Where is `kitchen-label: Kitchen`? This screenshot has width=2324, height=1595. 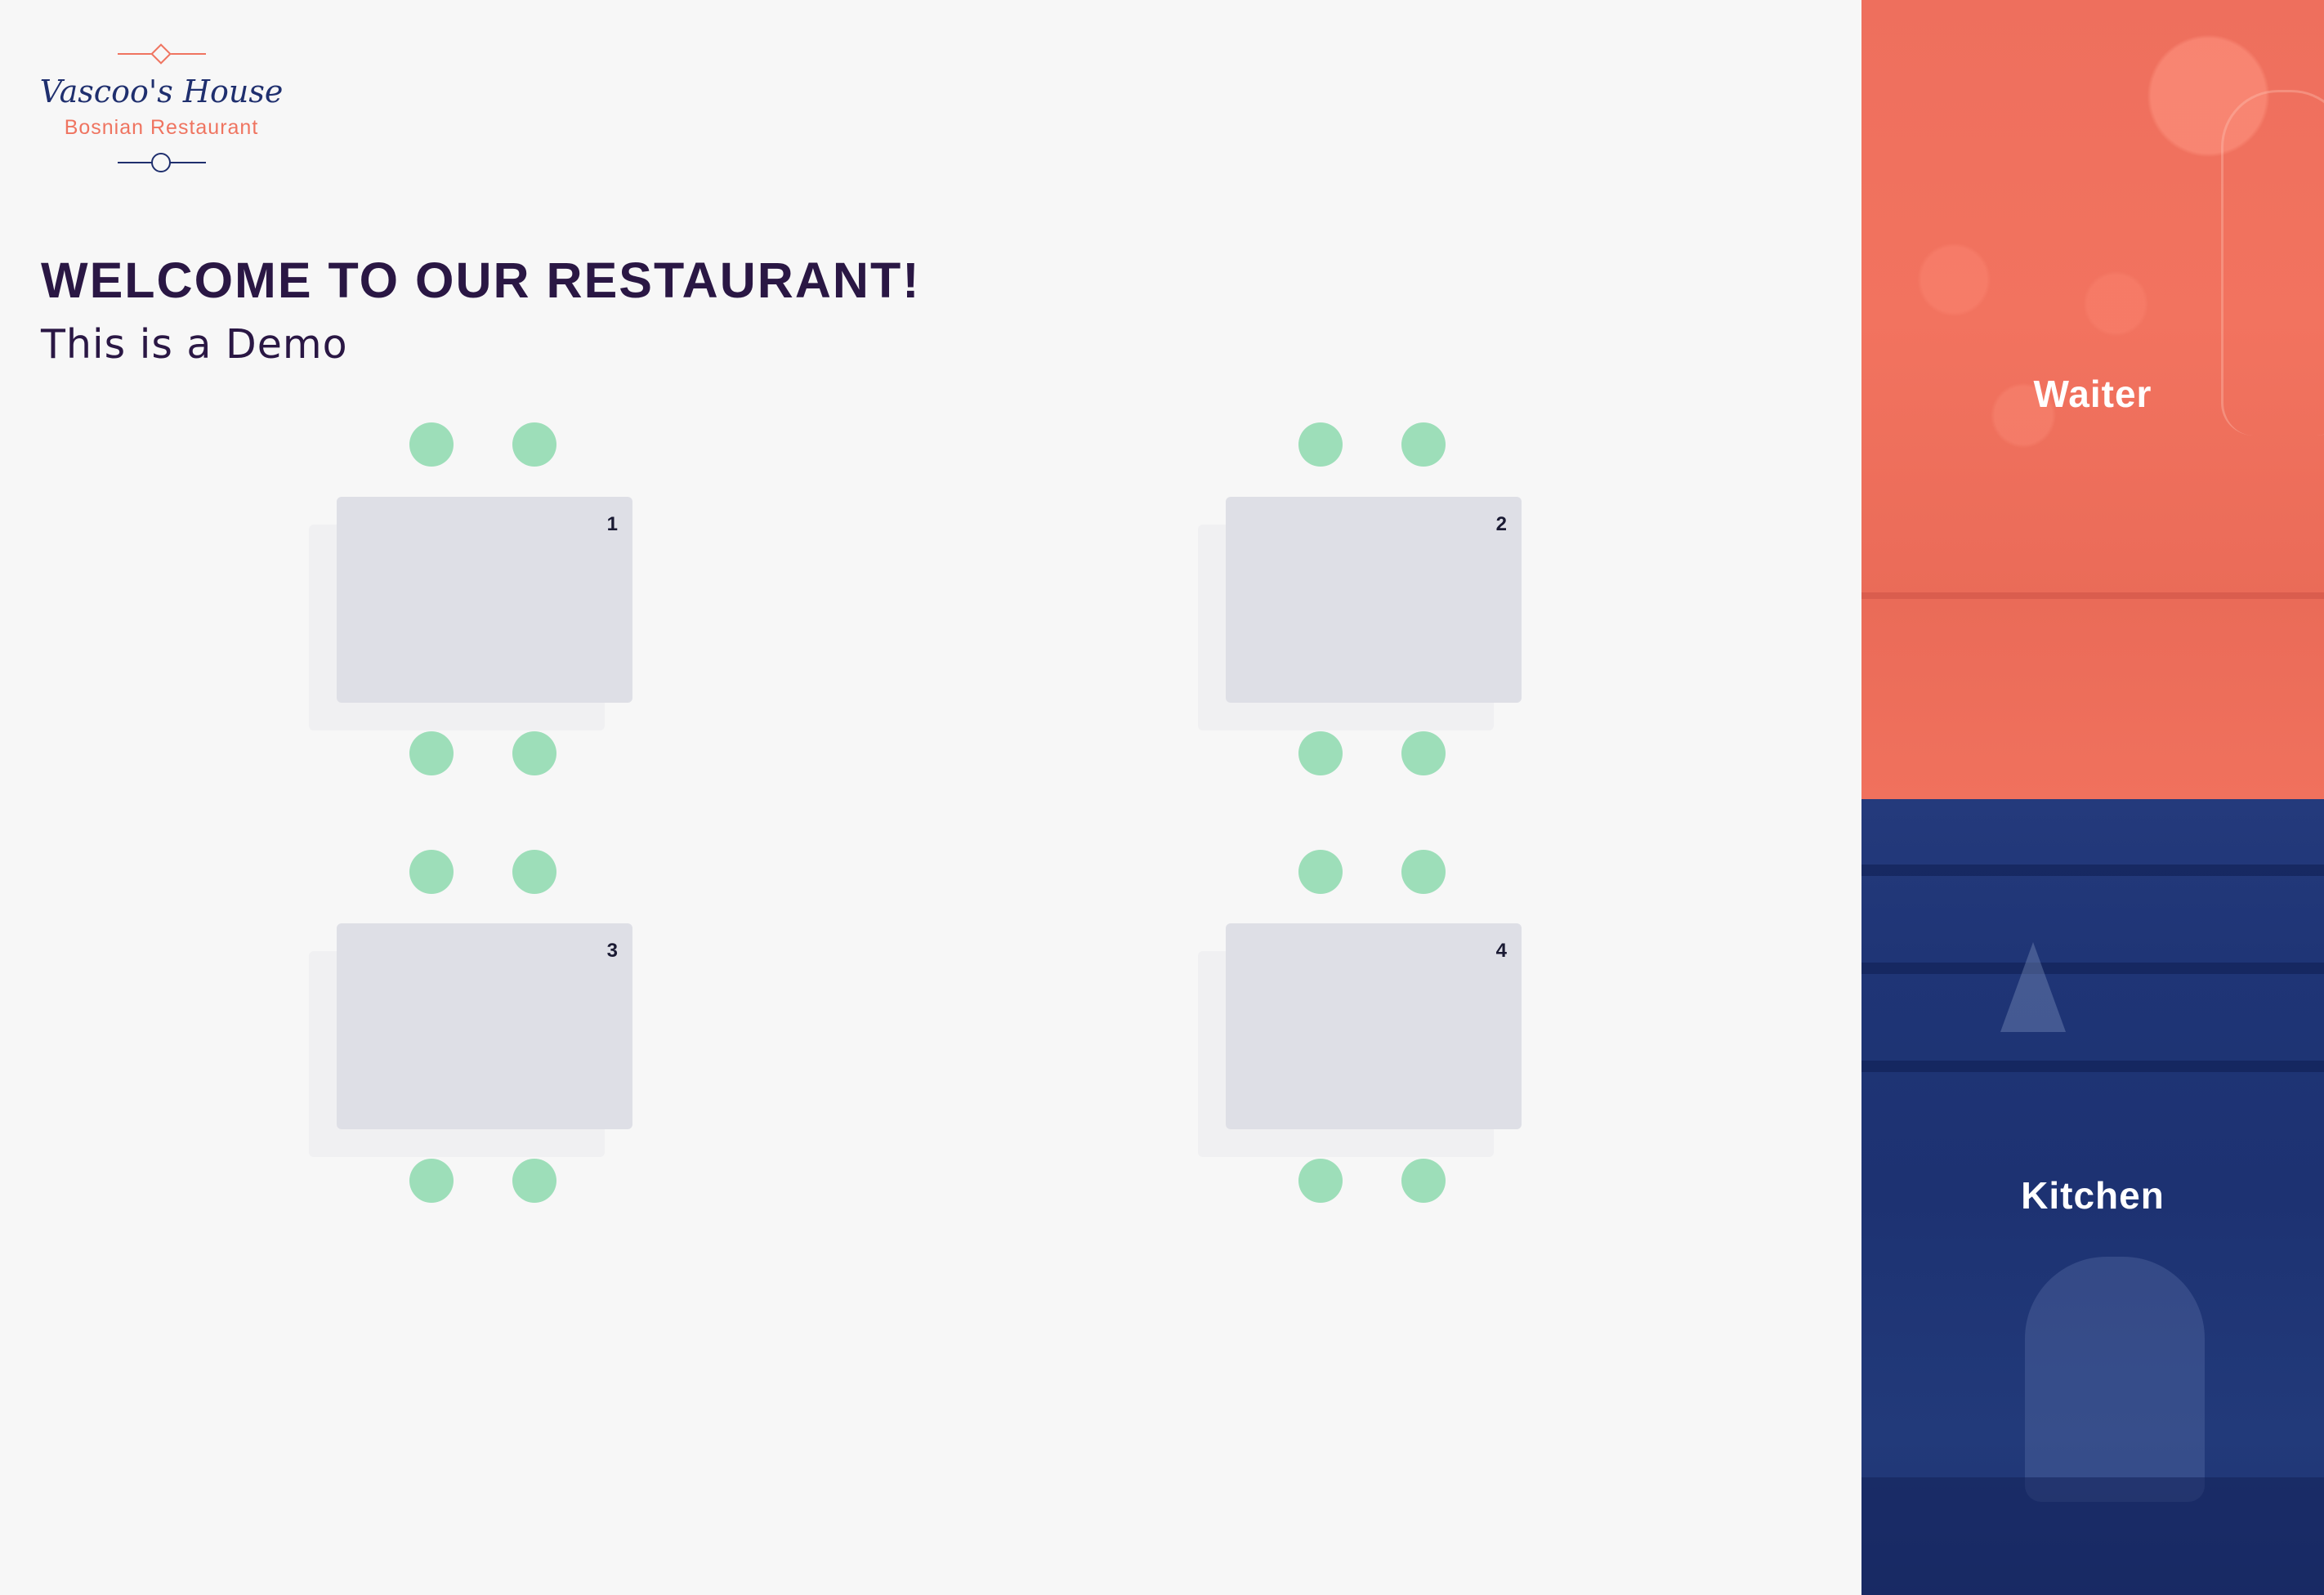 kitchen-label: Kitchen is located at coordinates (2093, 1195).